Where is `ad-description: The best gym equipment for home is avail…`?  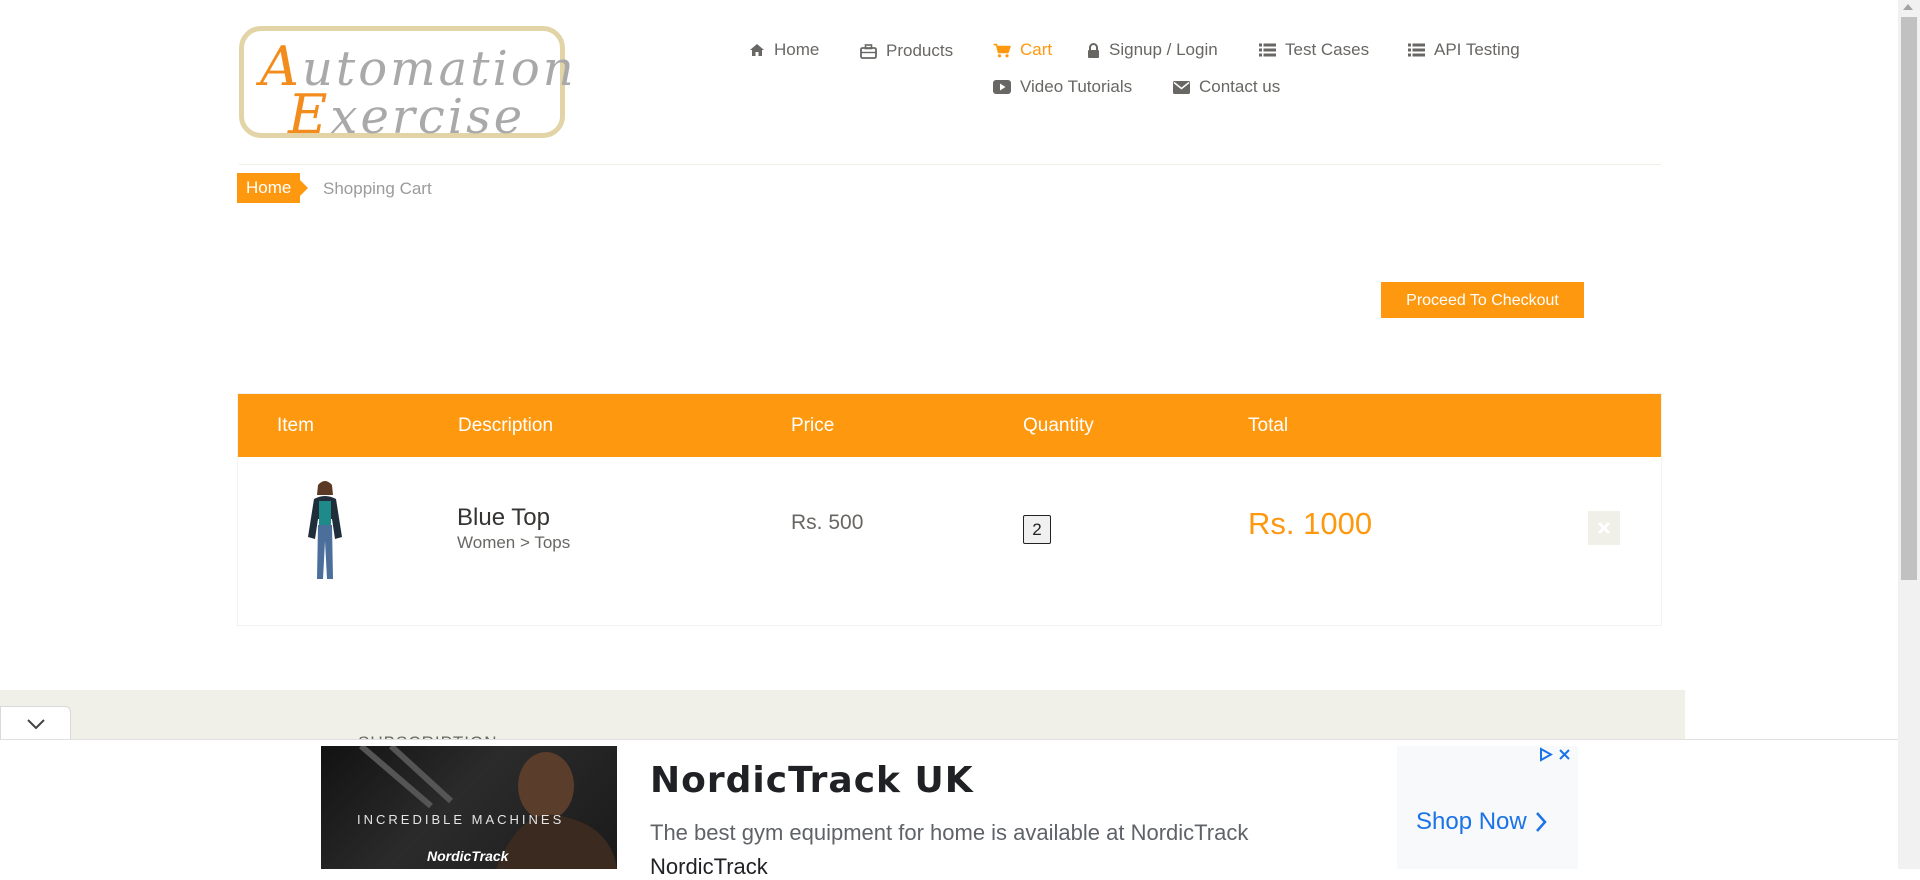 ad-description: The best gym equipment for home is avail… is located at coordinates (949, 833).